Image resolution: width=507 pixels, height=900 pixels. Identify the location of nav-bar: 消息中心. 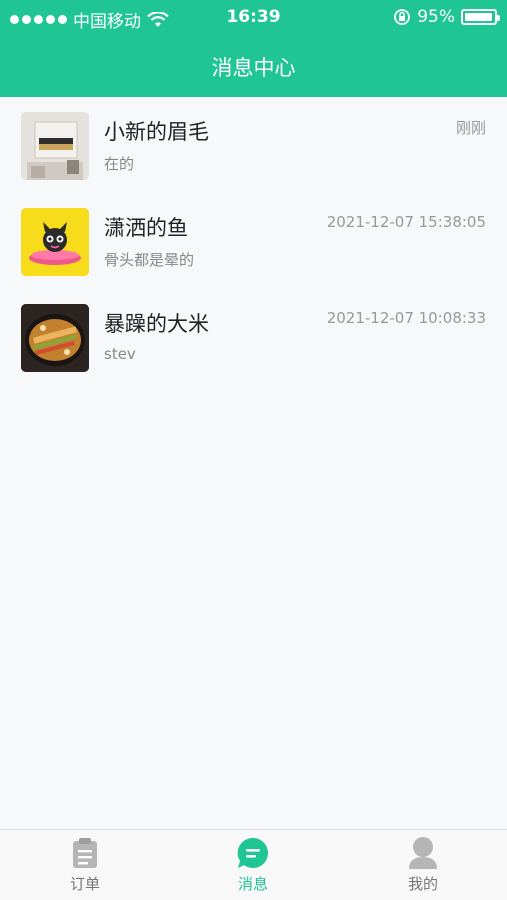
(253, 66).